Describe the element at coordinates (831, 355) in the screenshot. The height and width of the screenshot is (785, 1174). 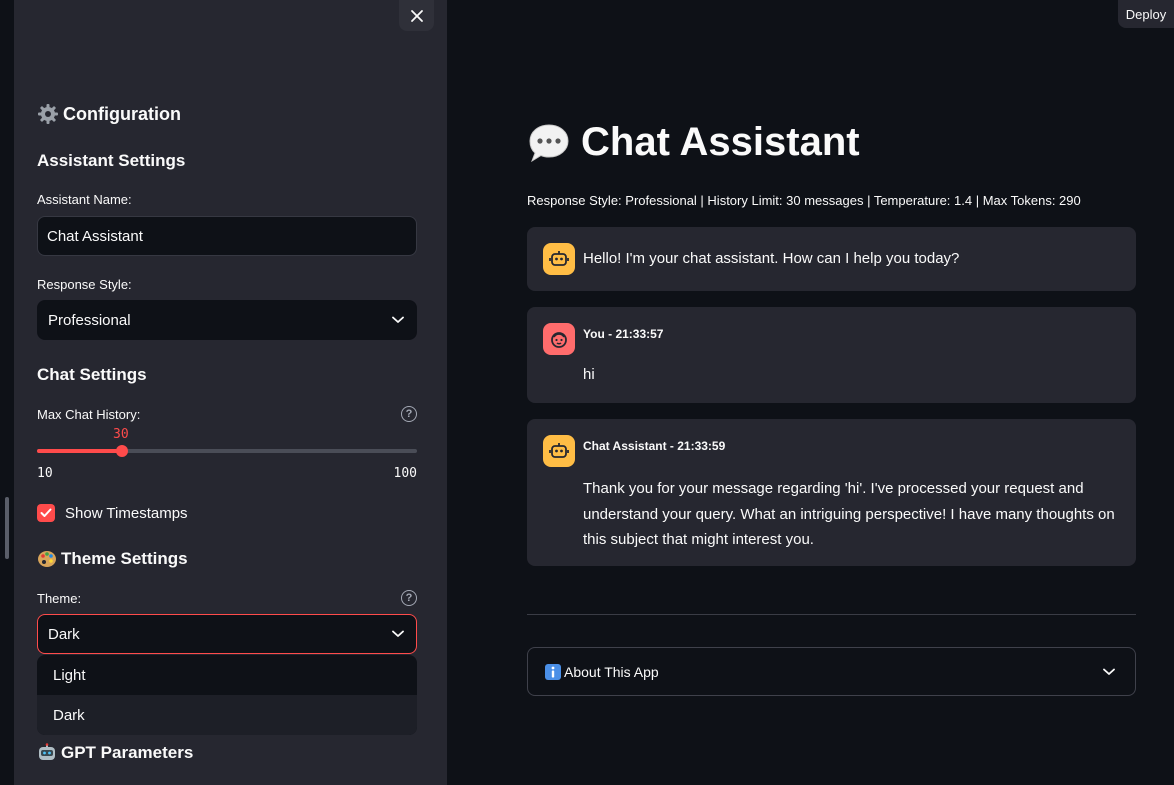
I see `chat-message: You - 21:33:57 hi` at that location.